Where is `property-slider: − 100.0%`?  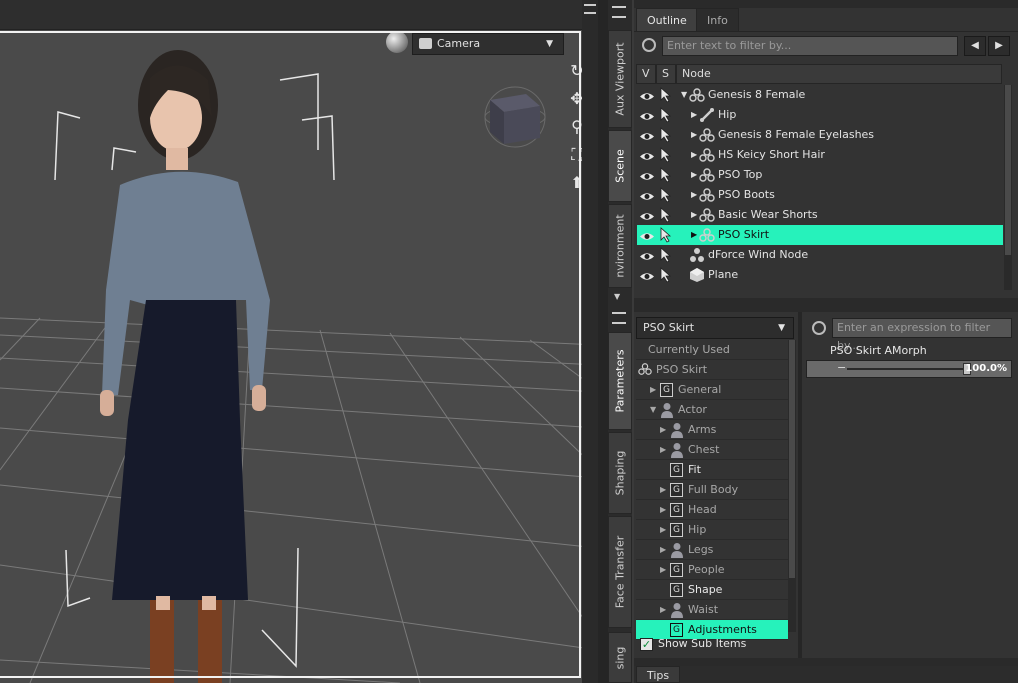
property-slider: − 100.0% is located at coordinates (909, 369).